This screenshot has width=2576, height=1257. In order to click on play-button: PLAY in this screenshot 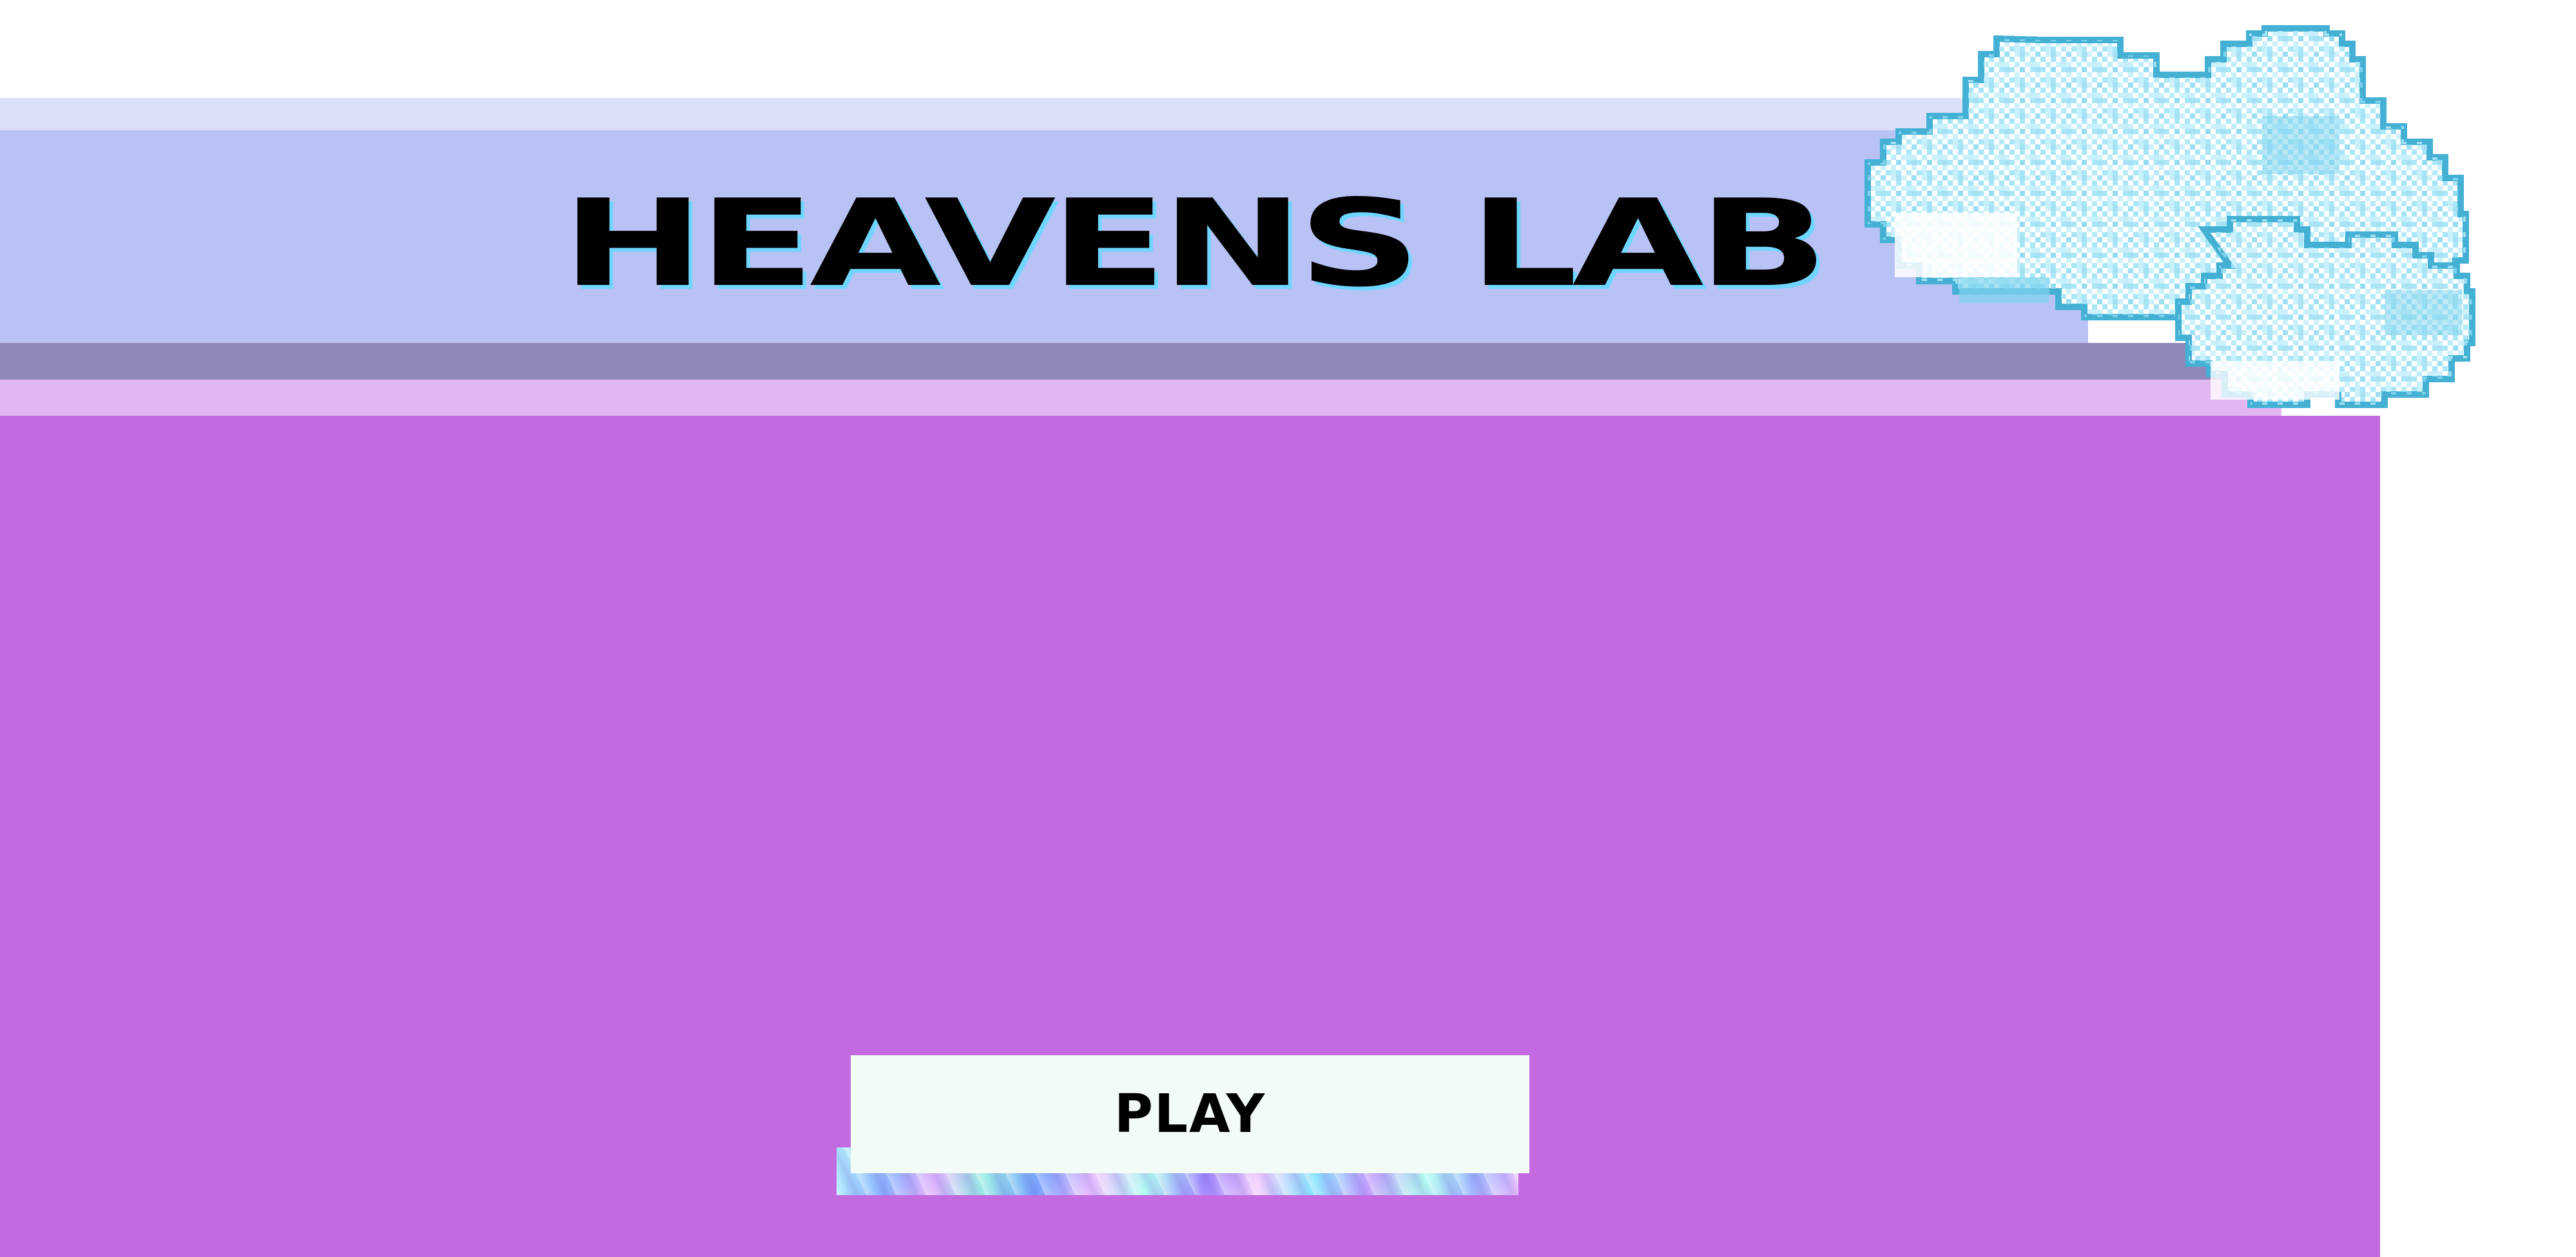, I will do `click(1190, 1114)`.